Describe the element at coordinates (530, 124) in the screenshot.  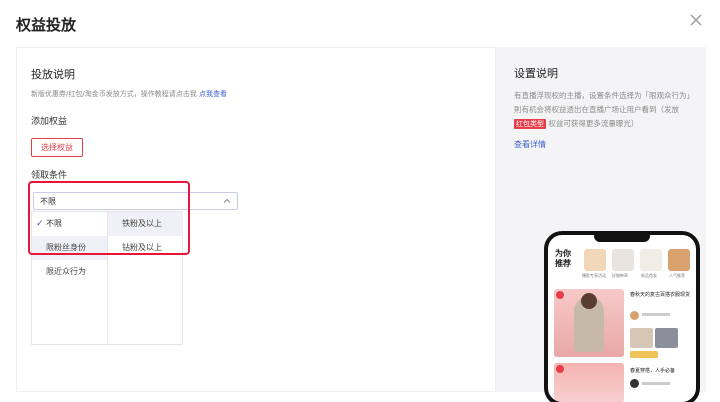
I see `red-packet-tag: 红包类型` at that location.